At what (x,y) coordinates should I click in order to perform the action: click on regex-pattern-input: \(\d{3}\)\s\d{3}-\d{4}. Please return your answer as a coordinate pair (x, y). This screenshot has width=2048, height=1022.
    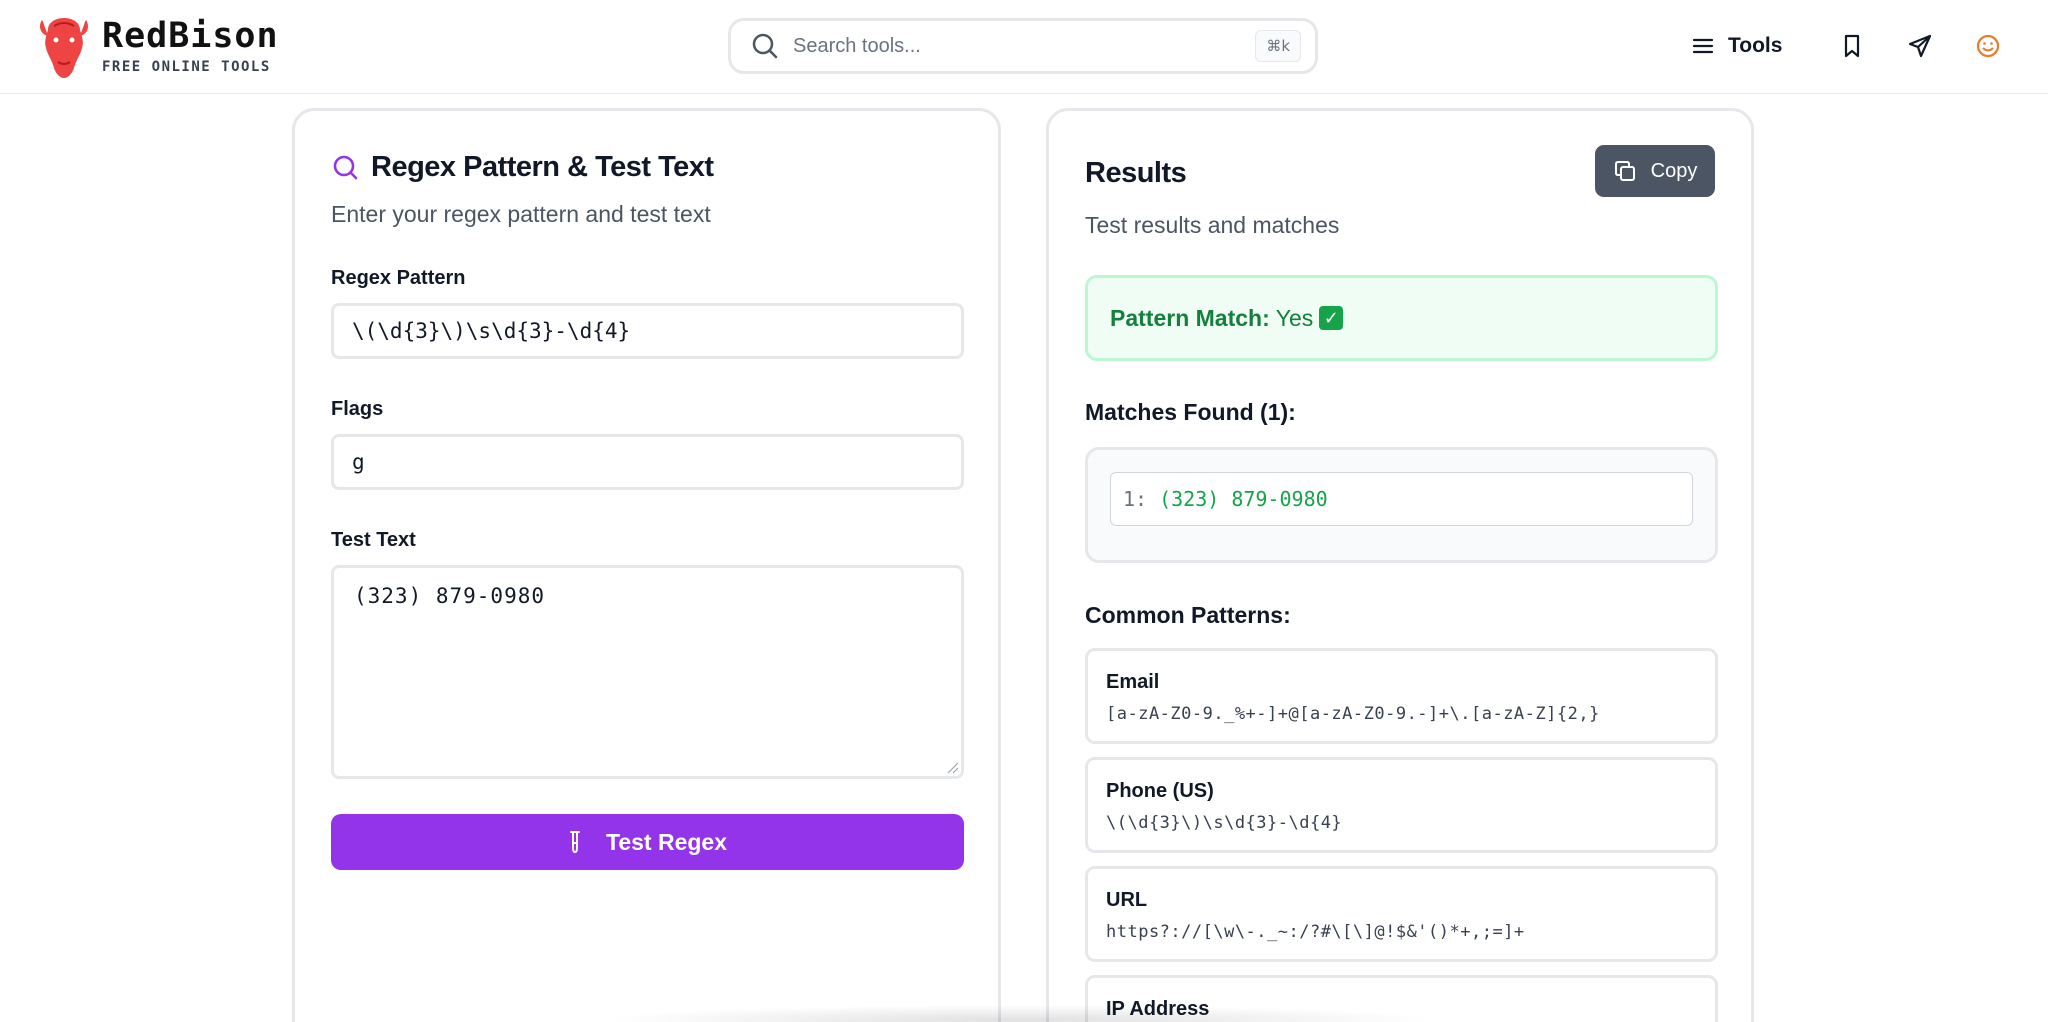
    Looking at the image, I should click on (647, 331).